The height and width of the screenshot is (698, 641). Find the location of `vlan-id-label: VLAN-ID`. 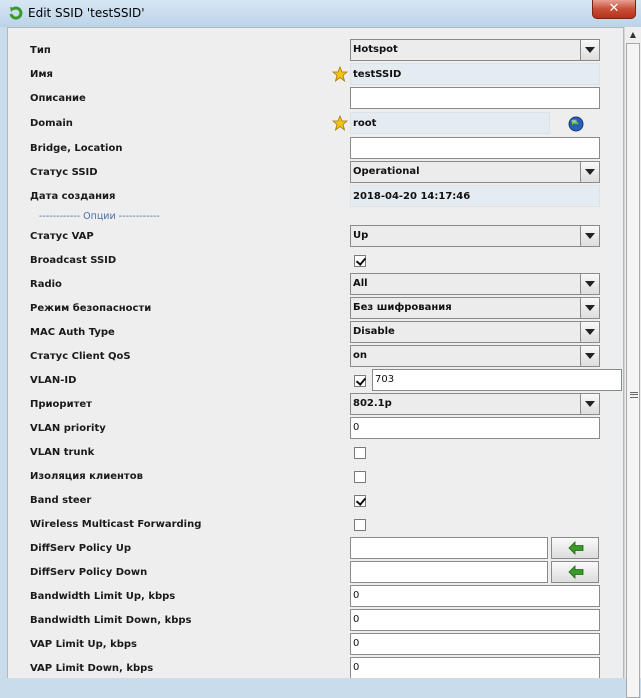

vlan-id-label: VLAN-ID is located at coordinates (53, 380).